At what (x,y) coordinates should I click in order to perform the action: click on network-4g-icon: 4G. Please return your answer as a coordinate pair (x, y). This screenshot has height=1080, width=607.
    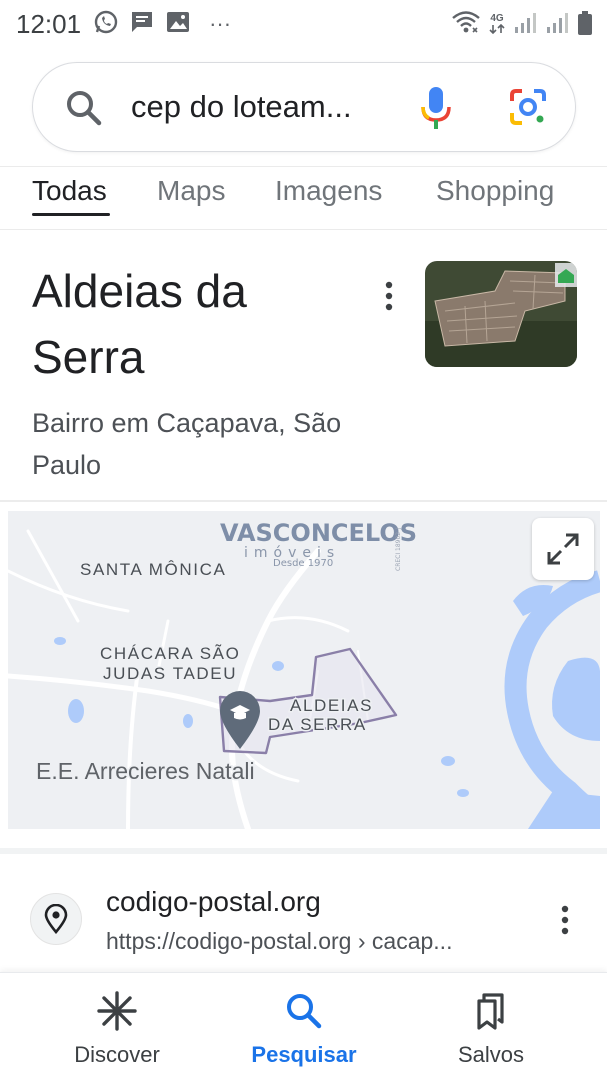
    Looking at the image, I should click on (497, 25).